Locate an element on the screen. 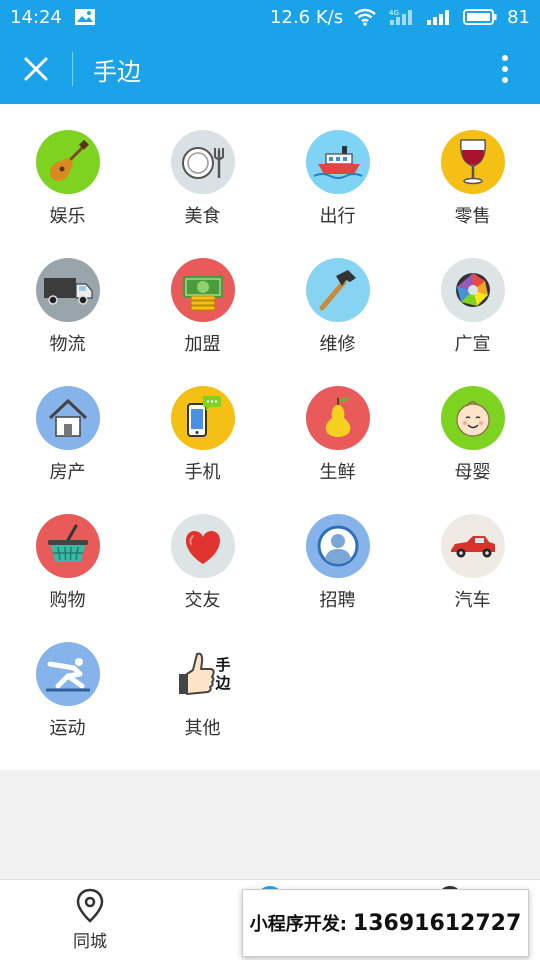  category-label: 房产 is located at coordinates (67, 472).